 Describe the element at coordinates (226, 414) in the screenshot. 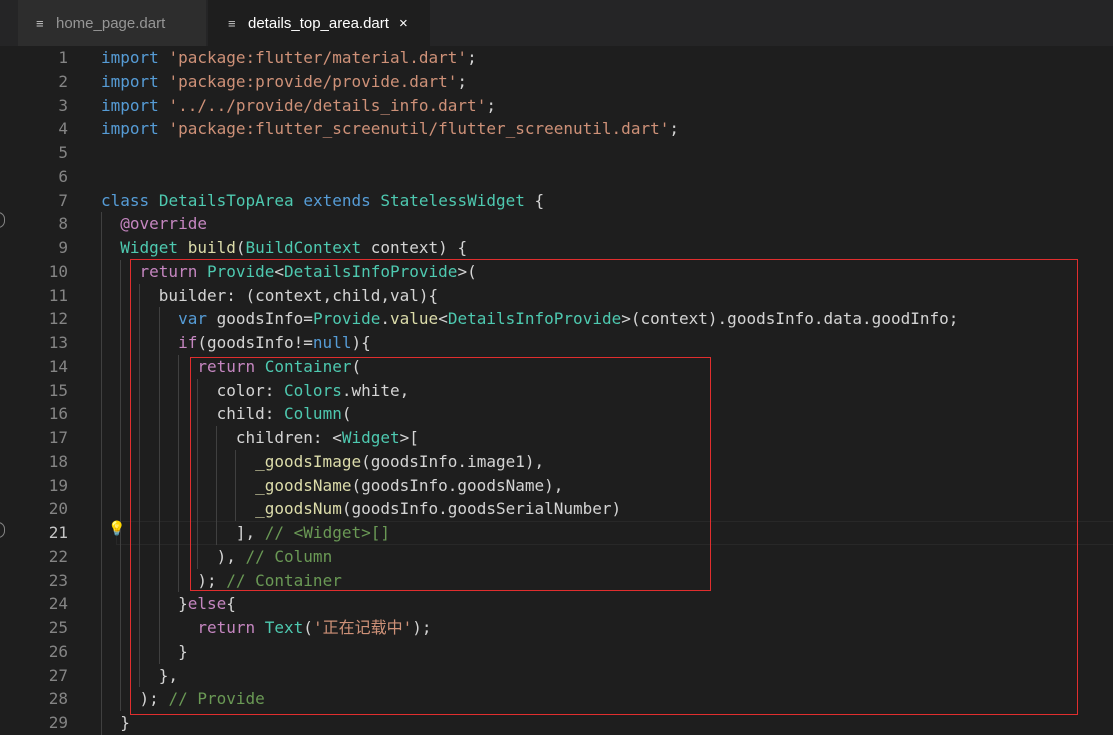

I see `code-text: child: Column(` at that location.